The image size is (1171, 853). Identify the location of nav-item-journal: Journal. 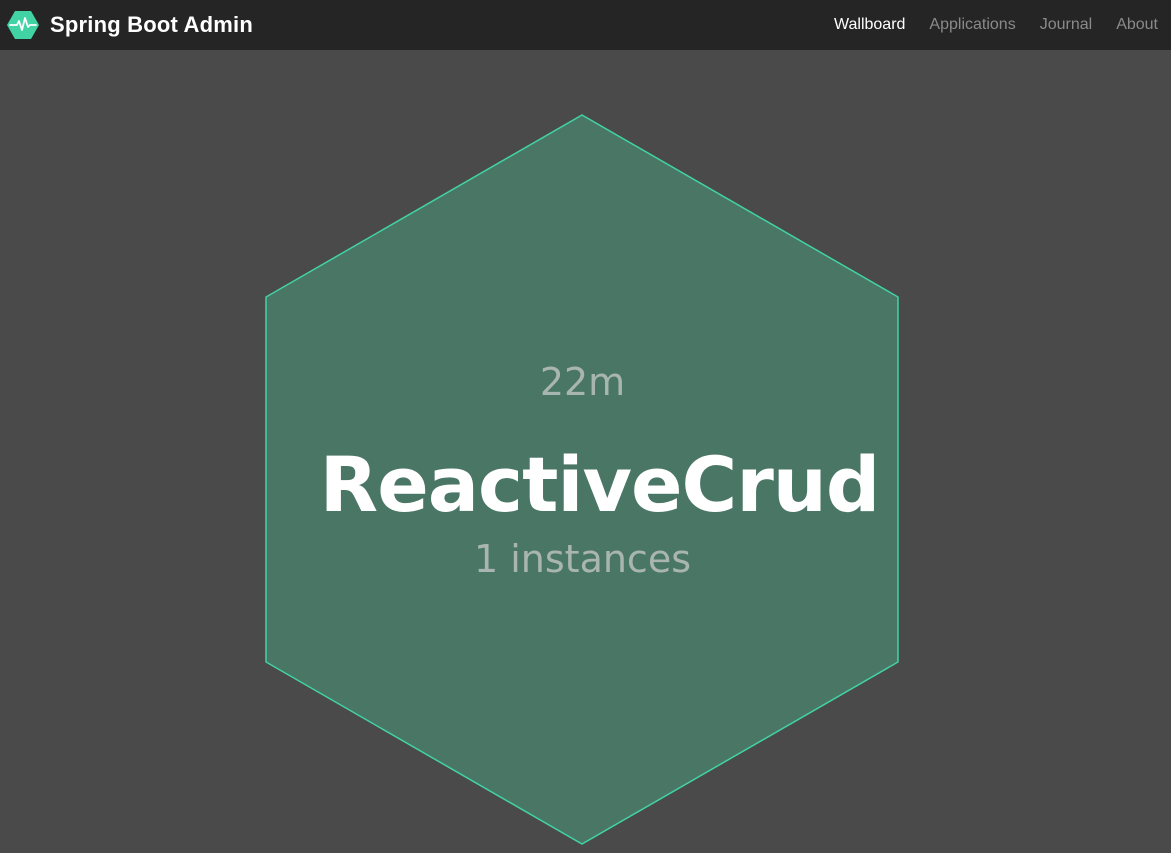
(1066, 25).